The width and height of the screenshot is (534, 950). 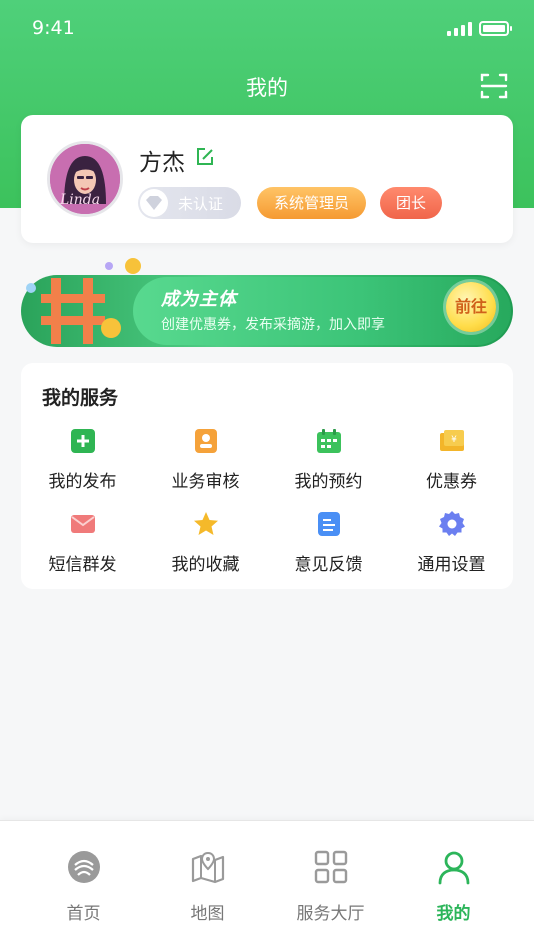 What do you see at coordinates (205, 482) in the screenshot?
I see `service-label: 业务审核` at bounding box center [205, 482].